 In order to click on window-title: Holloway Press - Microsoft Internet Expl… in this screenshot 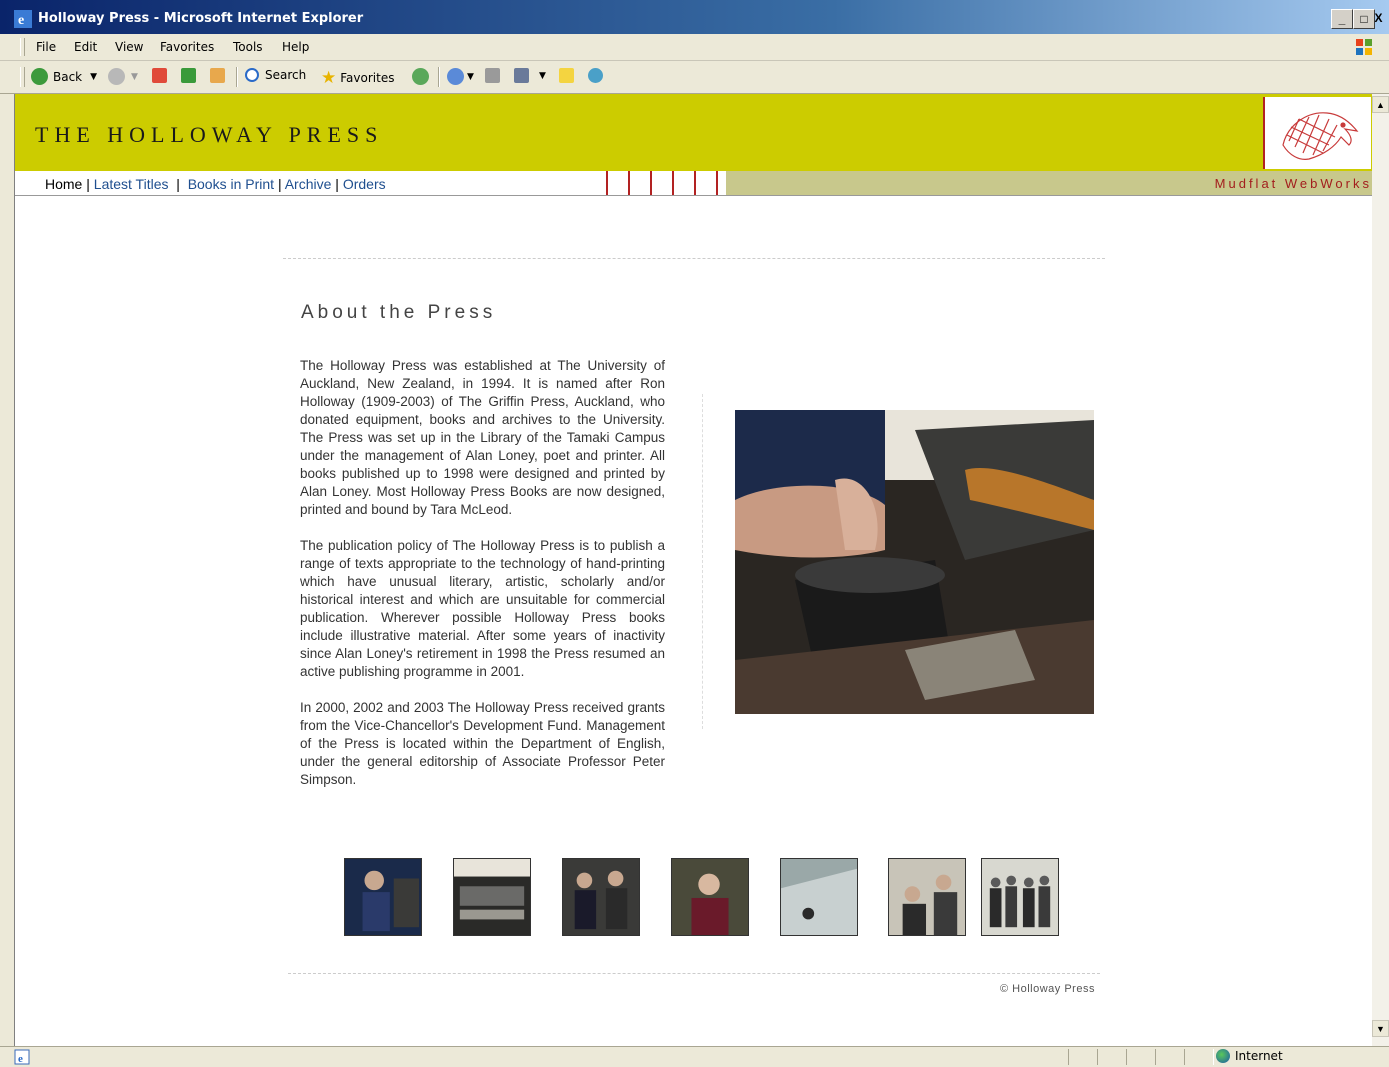, I will do `click(201, 18)`.